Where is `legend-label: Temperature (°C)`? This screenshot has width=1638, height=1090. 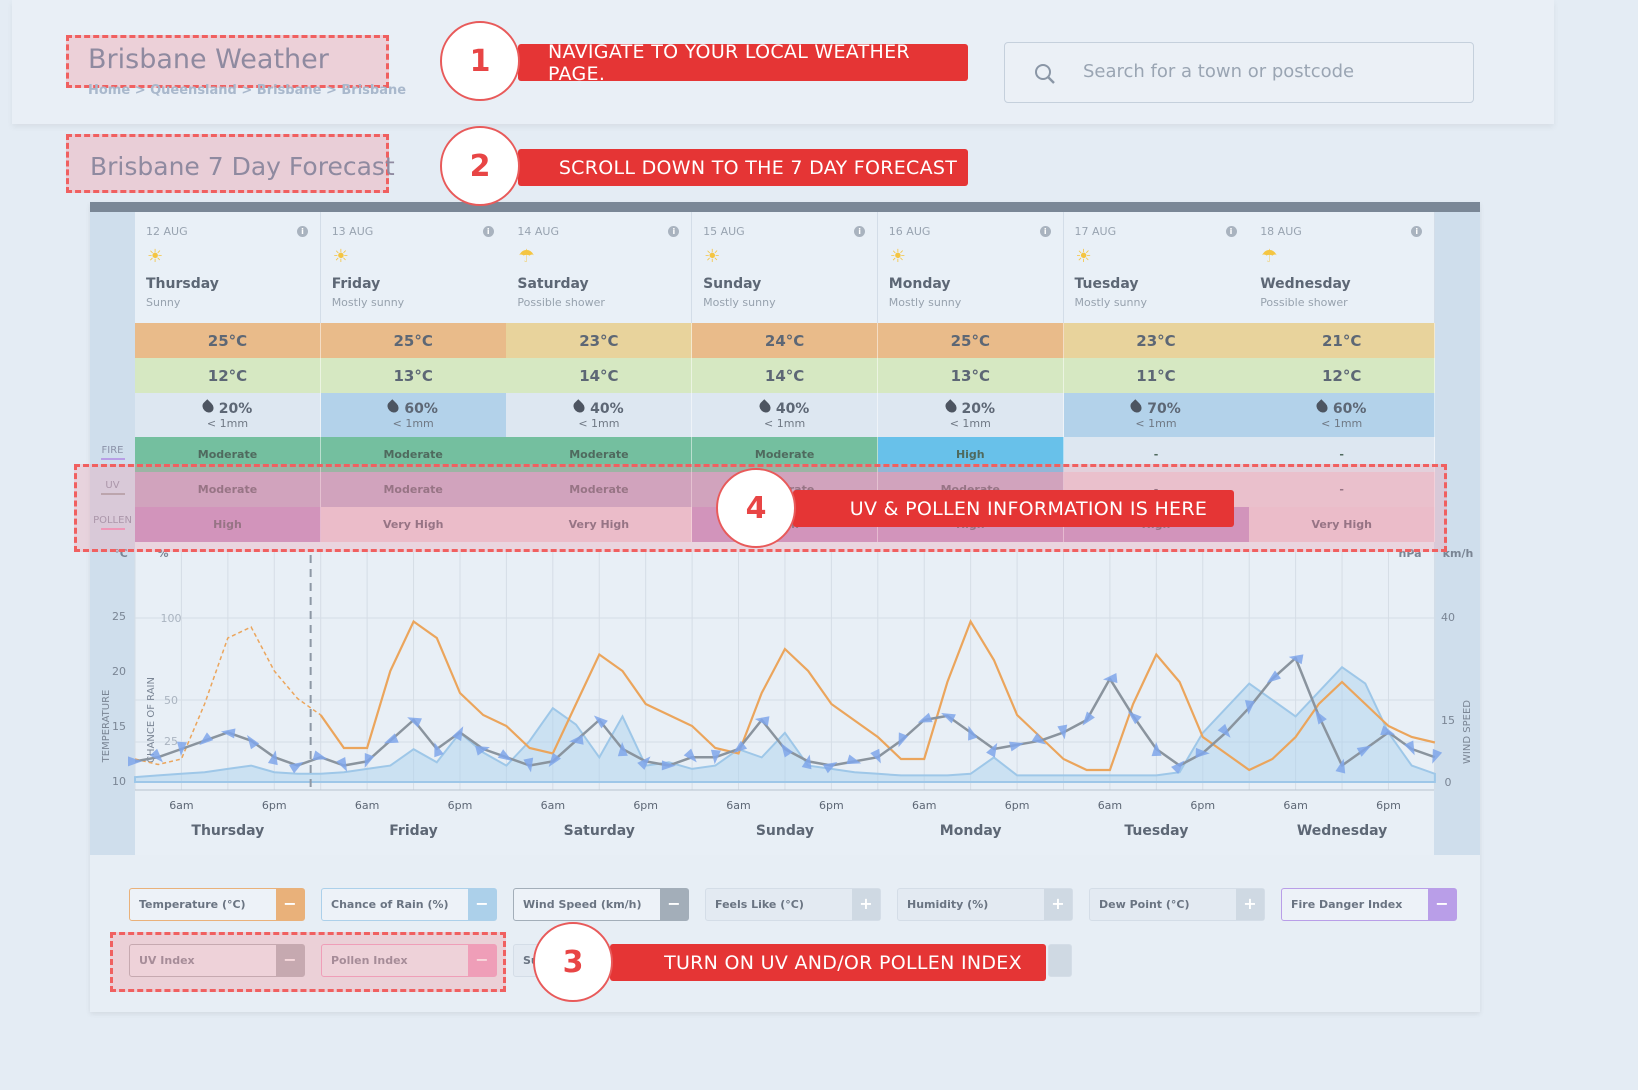
legend-label: Temperature (°C) is located at coordinates (192, 904).